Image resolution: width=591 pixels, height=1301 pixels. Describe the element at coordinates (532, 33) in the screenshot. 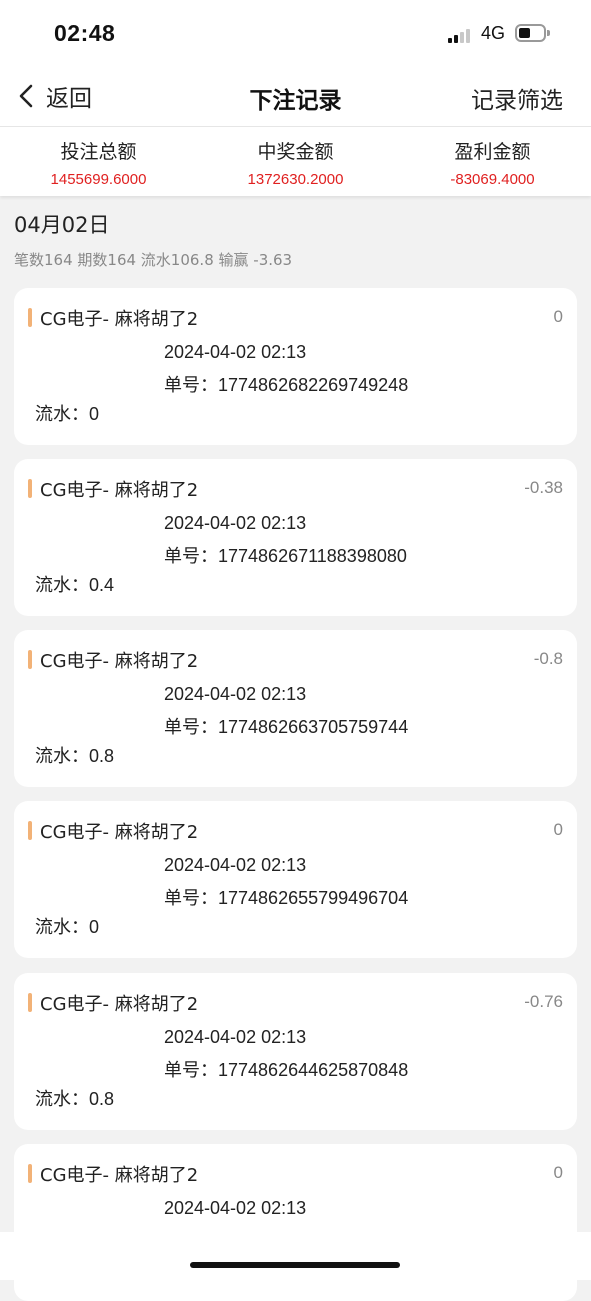

I see `battery-icon` at that location.